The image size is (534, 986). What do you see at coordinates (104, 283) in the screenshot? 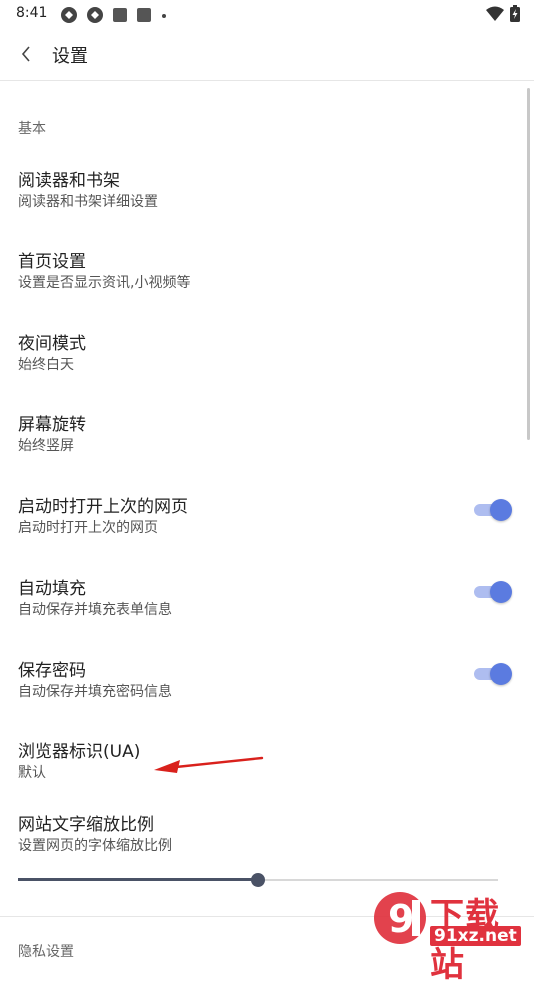
I see `setting-subtitle: 设置是否显示资讯,小视频等` at bounding box center [104, 283].